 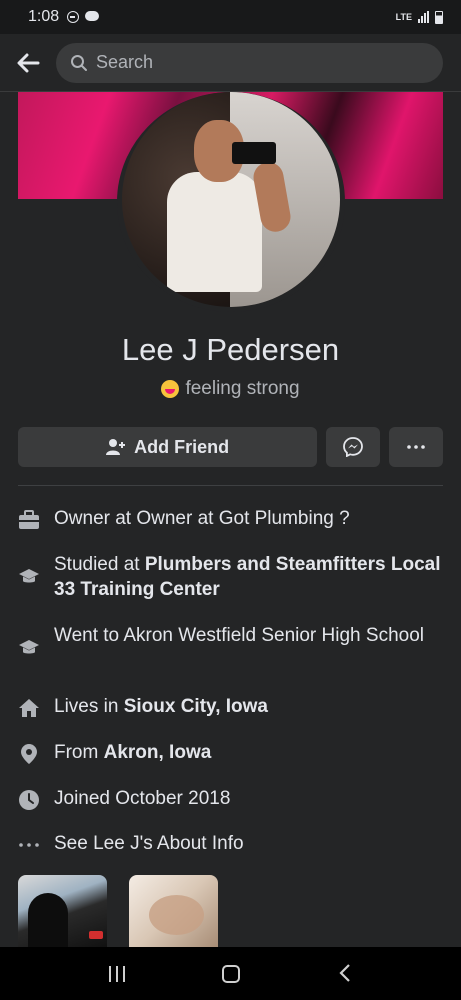 What do you see at coordinates (116, 973) in the screenshot?
I see `recent-apps-button` at bounding box center [116, 973].